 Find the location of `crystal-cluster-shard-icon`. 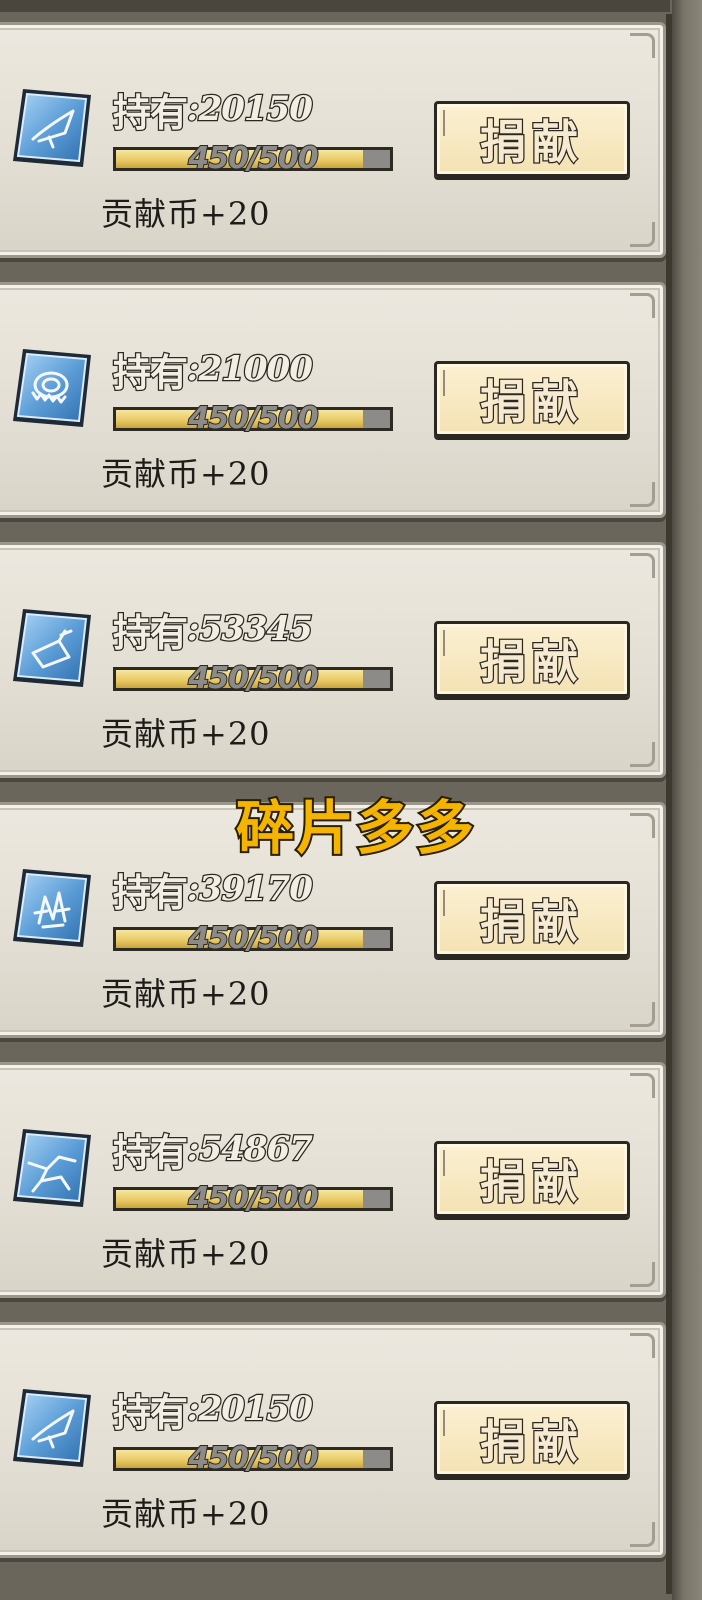

crystal-cluster-shard-icon is located at coordinates (51, 909).